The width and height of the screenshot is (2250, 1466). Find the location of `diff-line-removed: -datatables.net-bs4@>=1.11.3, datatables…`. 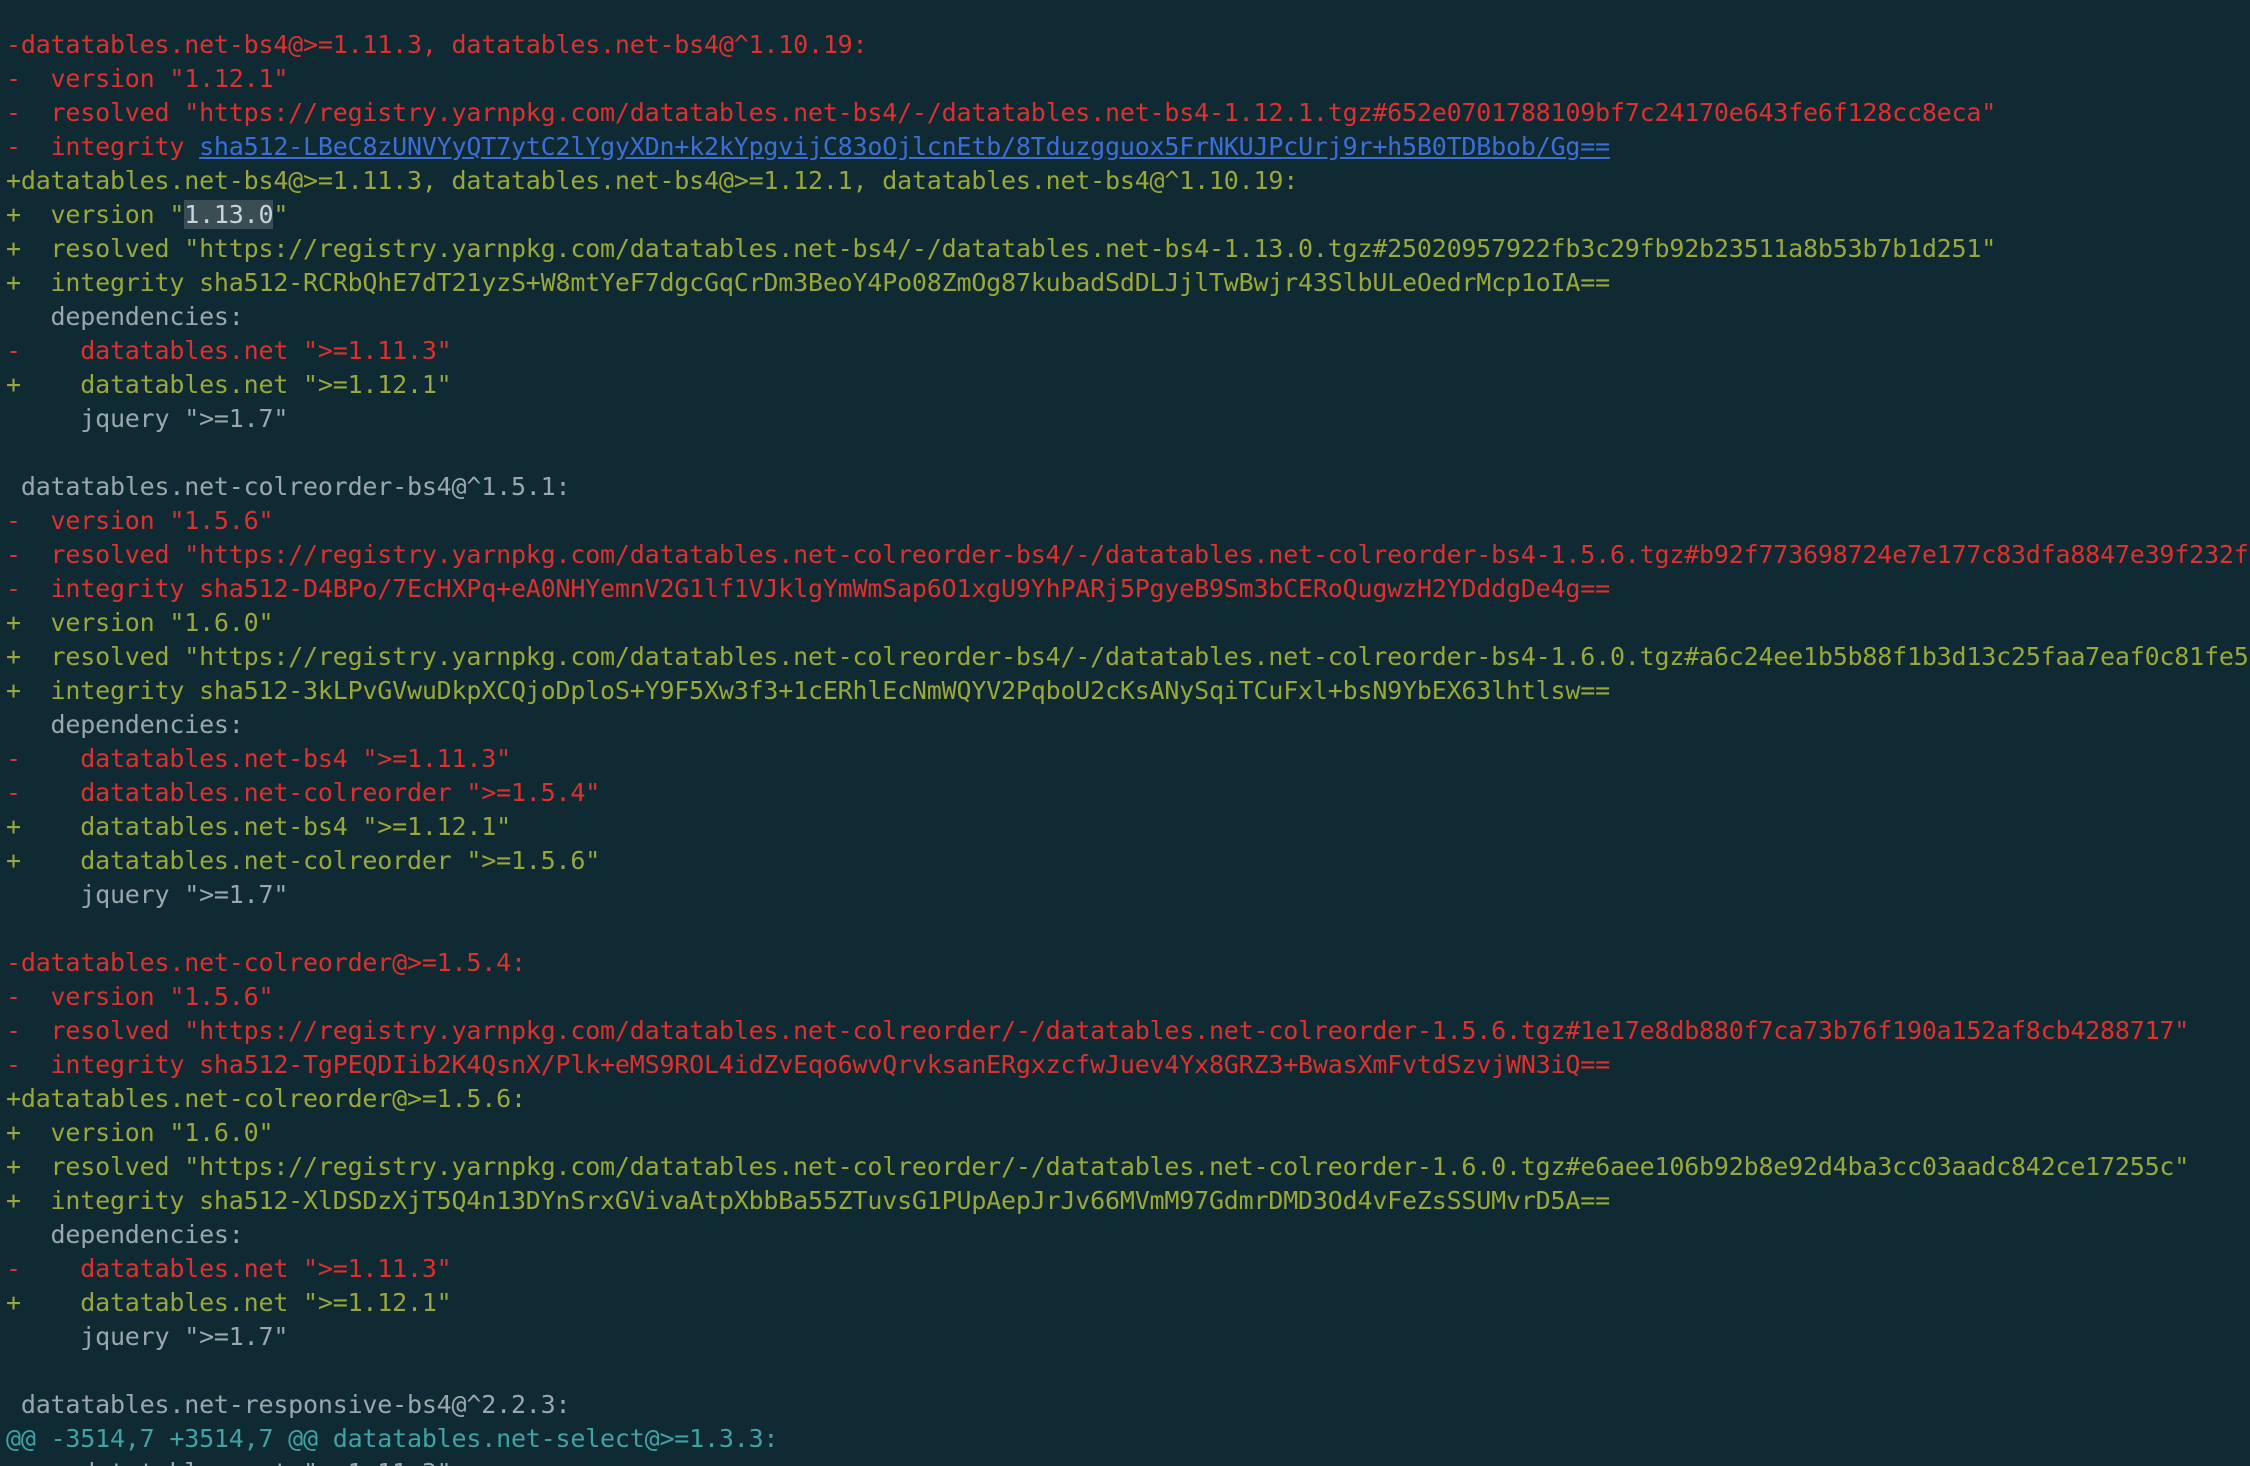

diff-line-removed: -datatables.net-bs4@>=1.11.3, datatables… is located at coordinates (1125, 45).